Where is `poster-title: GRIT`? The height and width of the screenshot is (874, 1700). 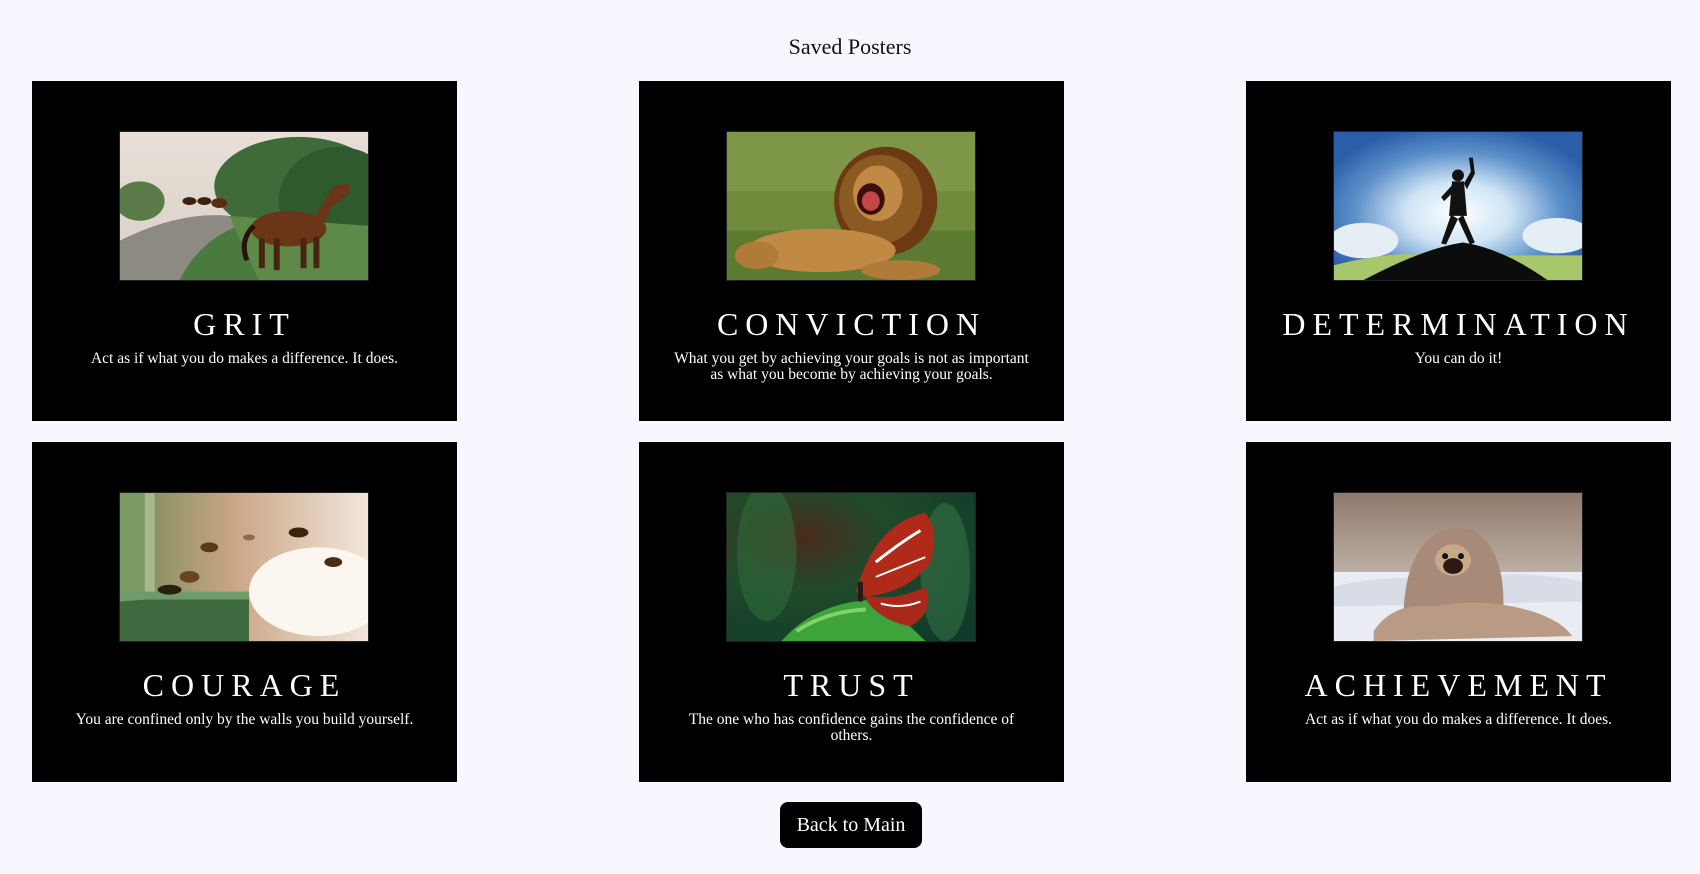 poster-title: GRIT is located at coordinates (244, 324).